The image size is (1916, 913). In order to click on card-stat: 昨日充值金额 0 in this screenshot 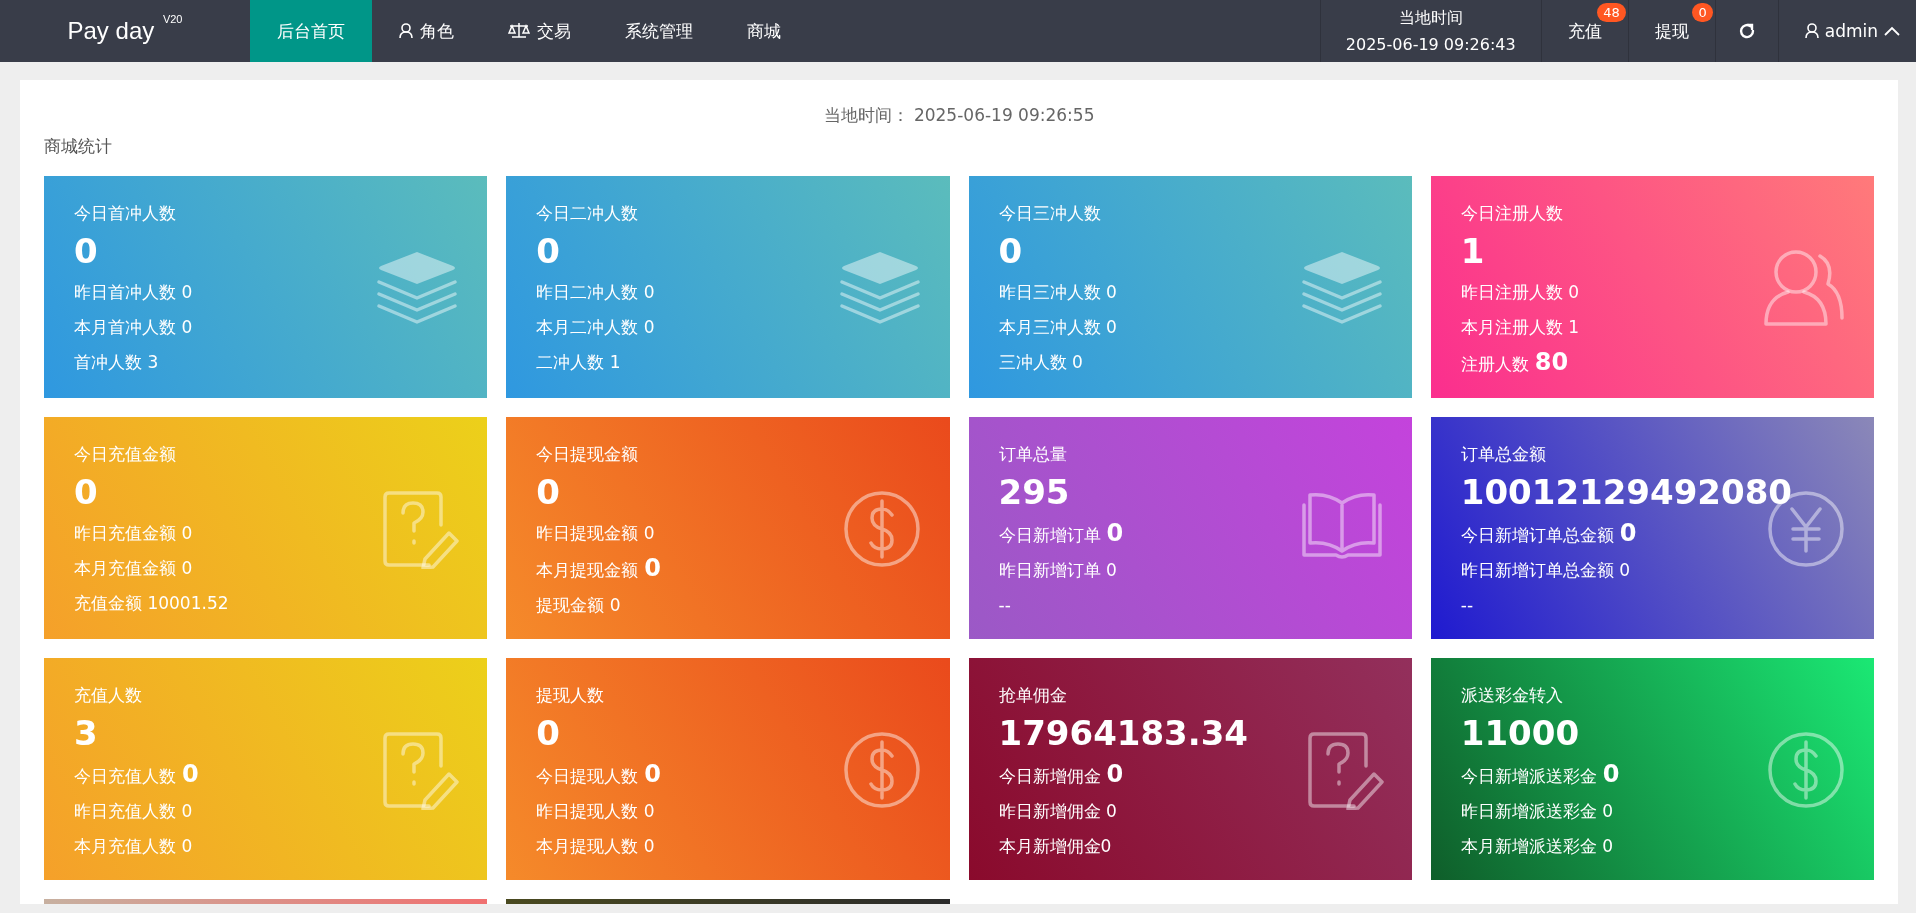, I will do `click(133, 533)`.